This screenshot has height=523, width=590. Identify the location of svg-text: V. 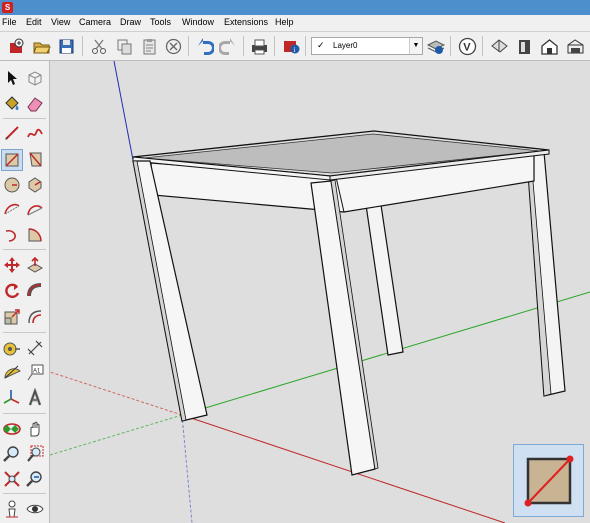
(467, 48).